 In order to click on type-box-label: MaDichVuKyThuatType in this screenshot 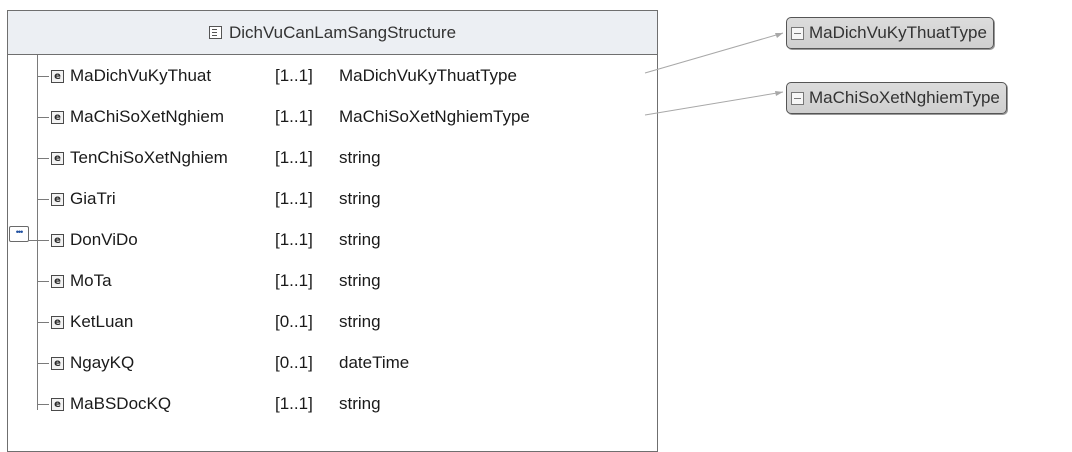, I will do `click(898, 32)`.